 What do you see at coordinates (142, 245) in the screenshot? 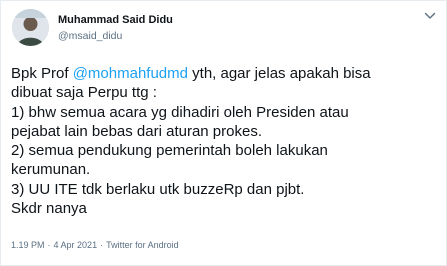
I see `tweet-client: Twitter for Android` at bounding box center [142, 245].